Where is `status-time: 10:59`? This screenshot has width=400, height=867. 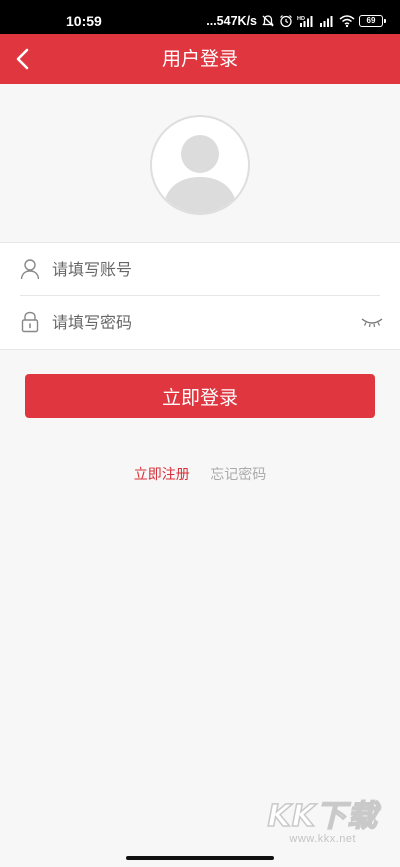
status-time: 10:59 is located at coordinates (84, 21).